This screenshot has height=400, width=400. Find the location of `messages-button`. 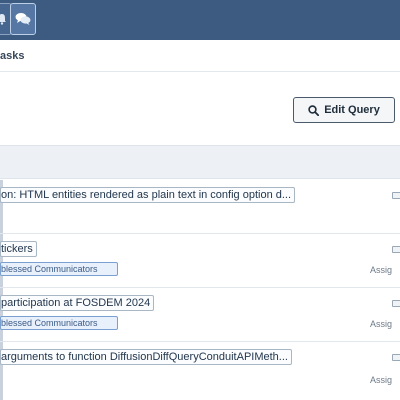

messages-button is located at coordinates (23, 19).